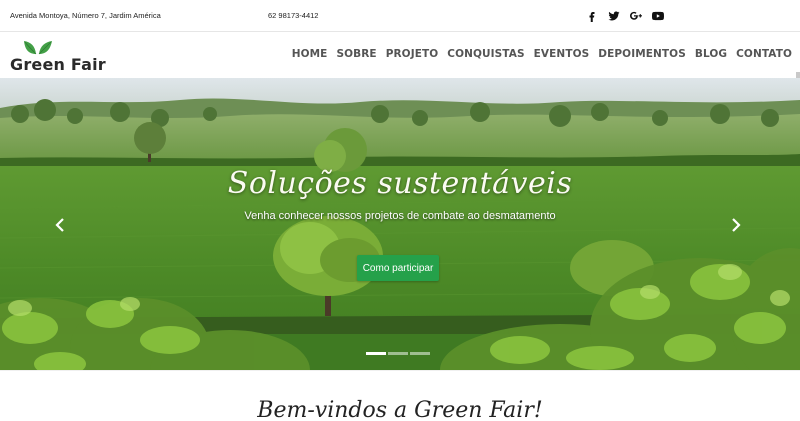 This screenshot has height=421, width=800. I want to click on section-divider, so click(400, 370).